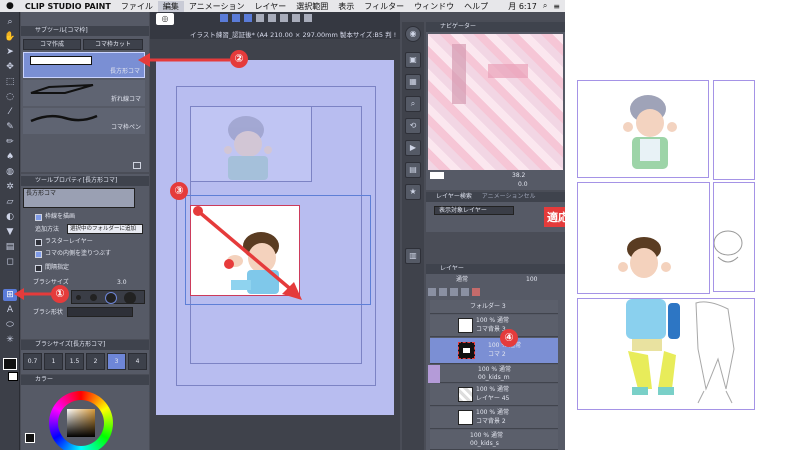 Image resolution: width=800 pixels, height=450 pixels. I want to click on brush-size-preset-selected: 3, so click(116, 361).